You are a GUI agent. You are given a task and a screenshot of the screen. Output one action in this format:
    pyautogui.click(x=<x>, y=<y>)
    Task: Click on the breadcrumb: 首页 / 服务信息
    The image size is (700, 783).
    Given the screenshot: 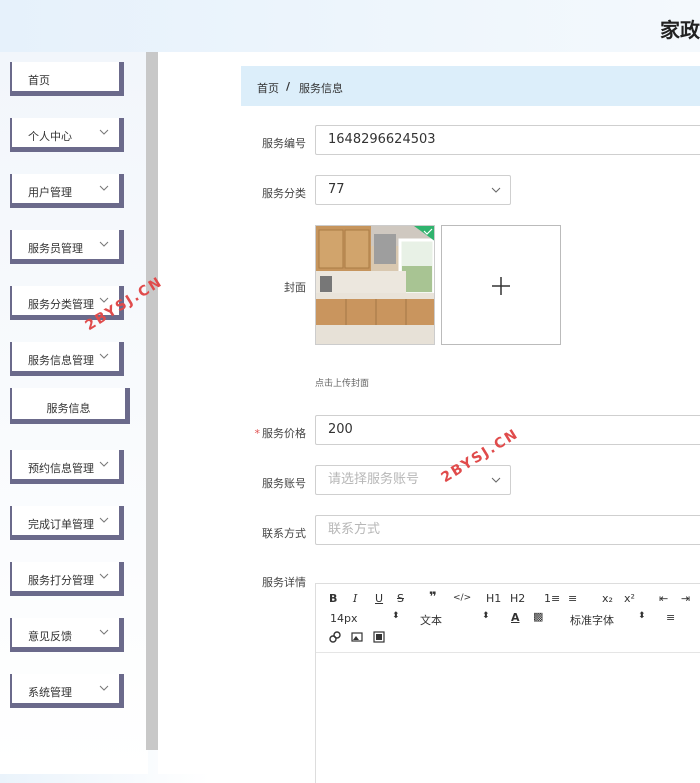 What is the action you would take?
    pyautogui.click(x=470, y=86)
    